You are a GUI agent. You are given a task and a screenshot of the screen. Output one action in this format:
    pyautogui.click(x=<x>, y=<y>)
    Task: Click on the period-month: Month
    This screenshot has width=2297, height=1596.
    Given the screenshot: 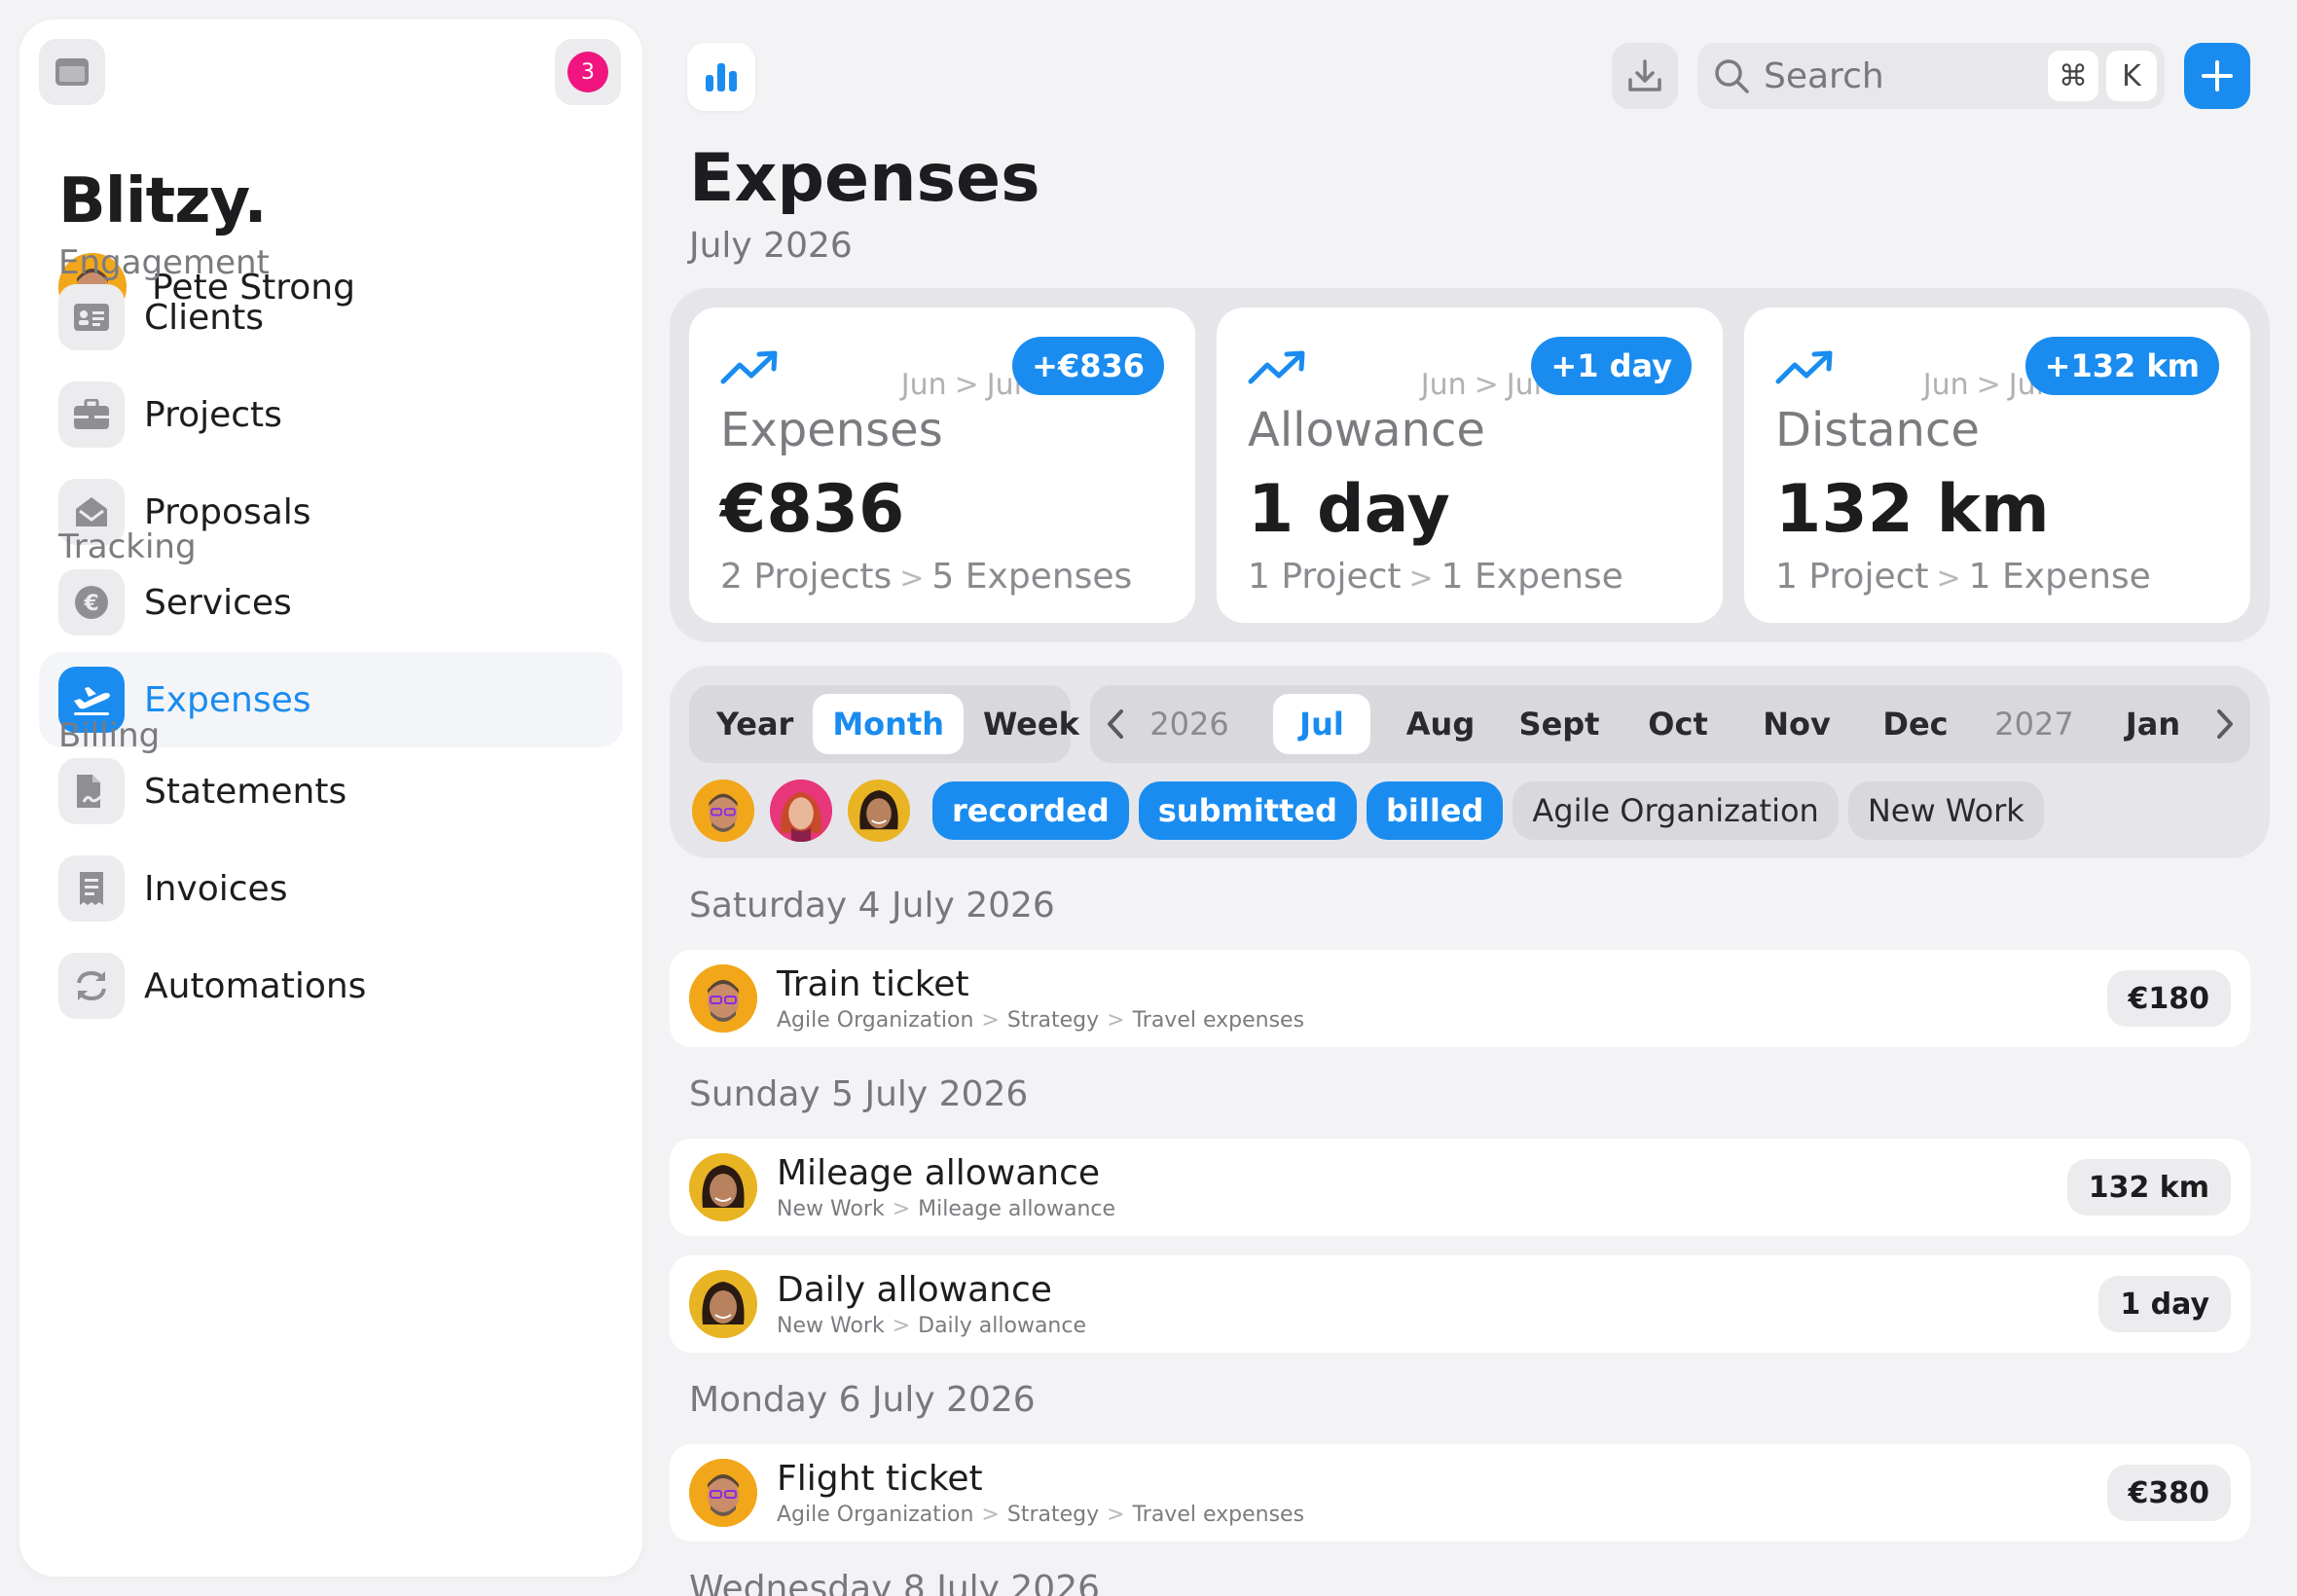 What is the action you would take?
    pyautogui.click(x=888, y=724)
    